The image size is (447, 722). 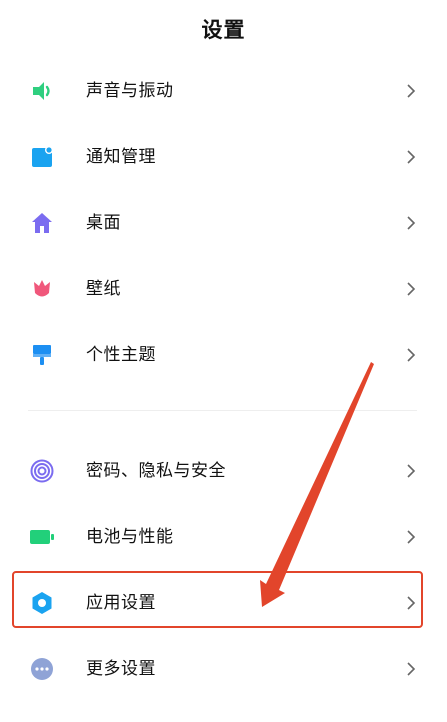 I want to click on more-dots-icon, so click(x=42, y=669).